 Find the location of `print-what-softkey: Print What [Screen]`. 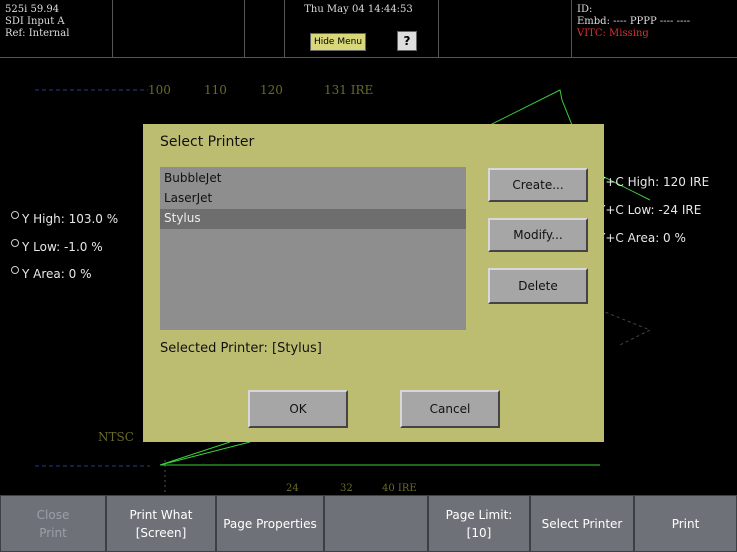

print-what-softkey: Print What [Screen] is located at coordinates (161, 523).